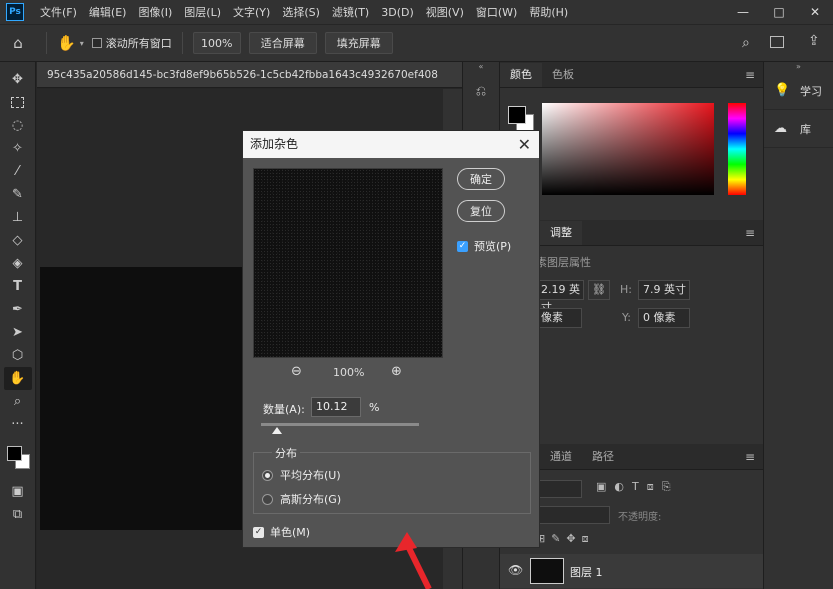  I want to click on zoom-in-icon: ⊕, so click(396, 371).